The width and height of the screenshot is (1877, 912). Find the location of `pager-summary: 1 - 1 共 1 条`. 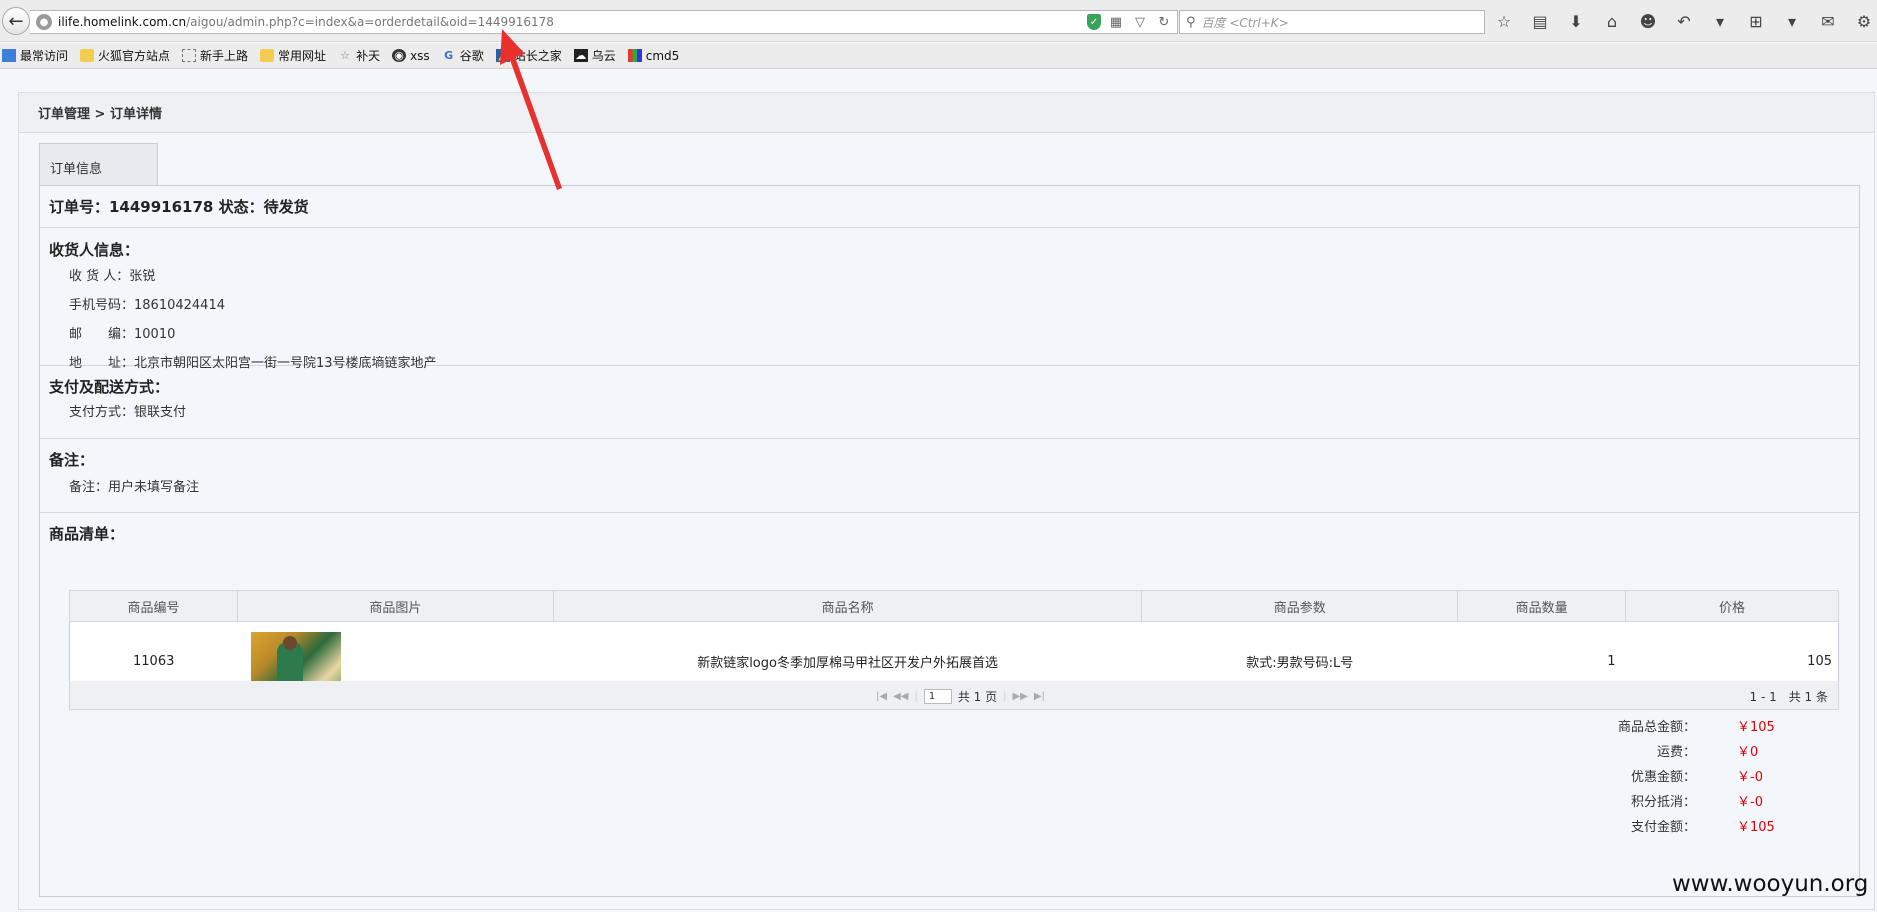

pager-summary: 1 - 1 共 1 条 is located at coordinates (1789, 697).